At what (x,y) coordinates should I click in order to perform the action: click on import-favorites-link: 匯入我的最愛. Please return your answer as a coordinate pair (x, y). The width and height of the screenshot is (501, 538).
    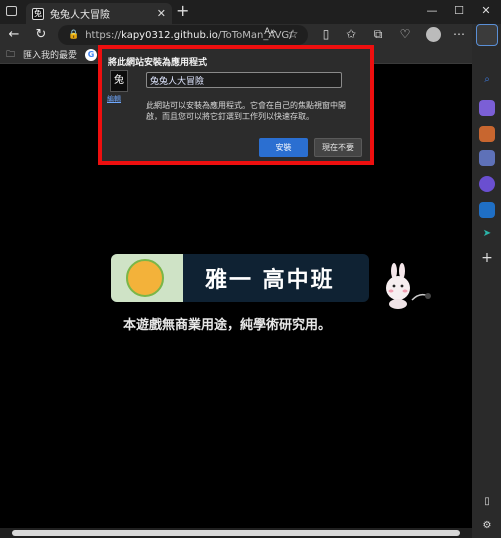
    Looking at the image, I should click on (50, 54).